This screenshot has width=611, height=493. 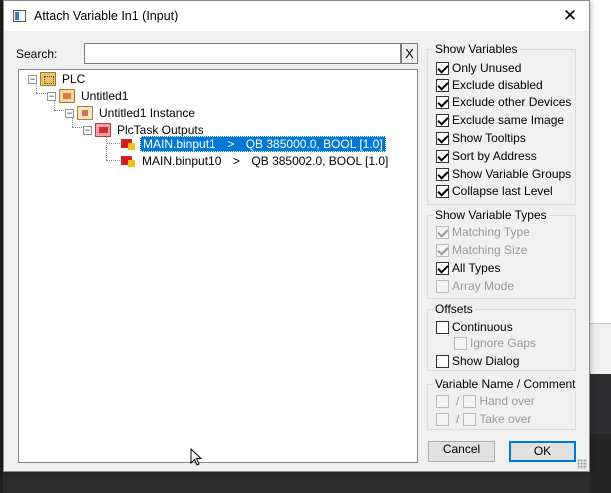 What do you see at coordinates (505, 419) in the screenshot?
I see `checkbox-label: Take over` at bounding box center [505, 419].